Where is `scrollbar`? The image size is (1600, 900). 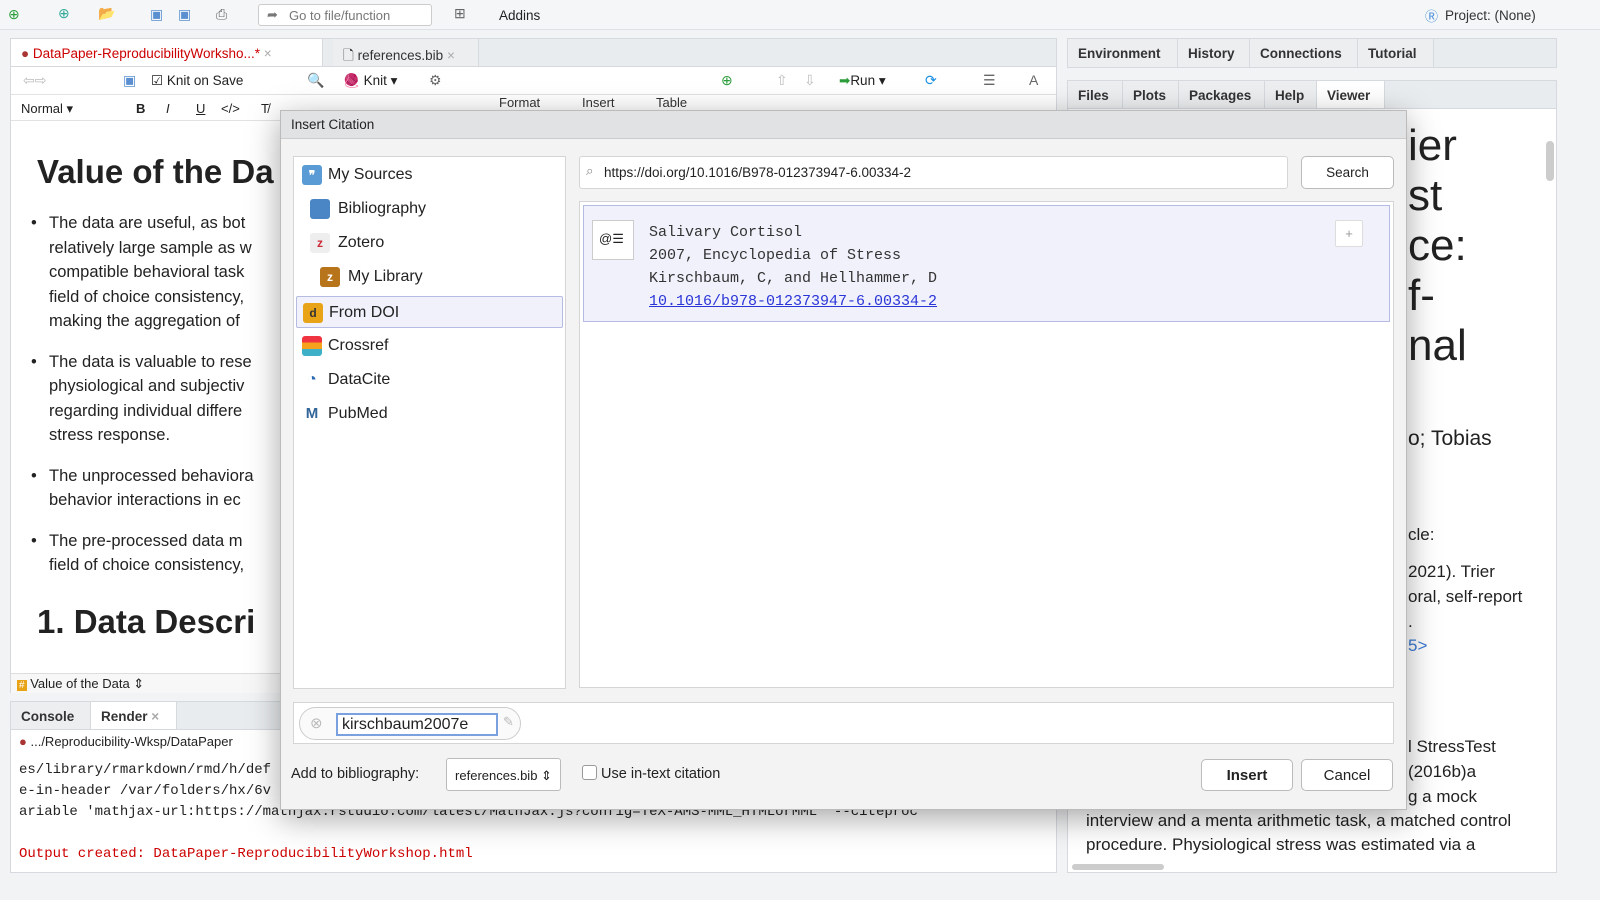
scrollbar is located at coordinates (1550, 161).